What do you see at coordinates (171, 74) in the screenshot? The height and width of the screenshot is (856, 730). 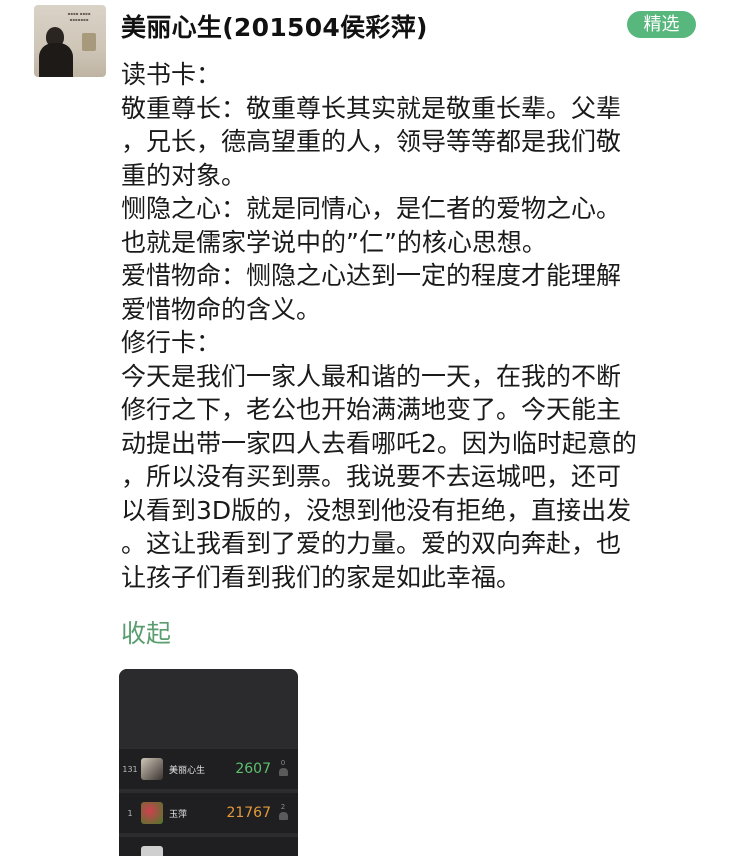 I see `content-line: 读书卡：` at bounding box center [171, 74].